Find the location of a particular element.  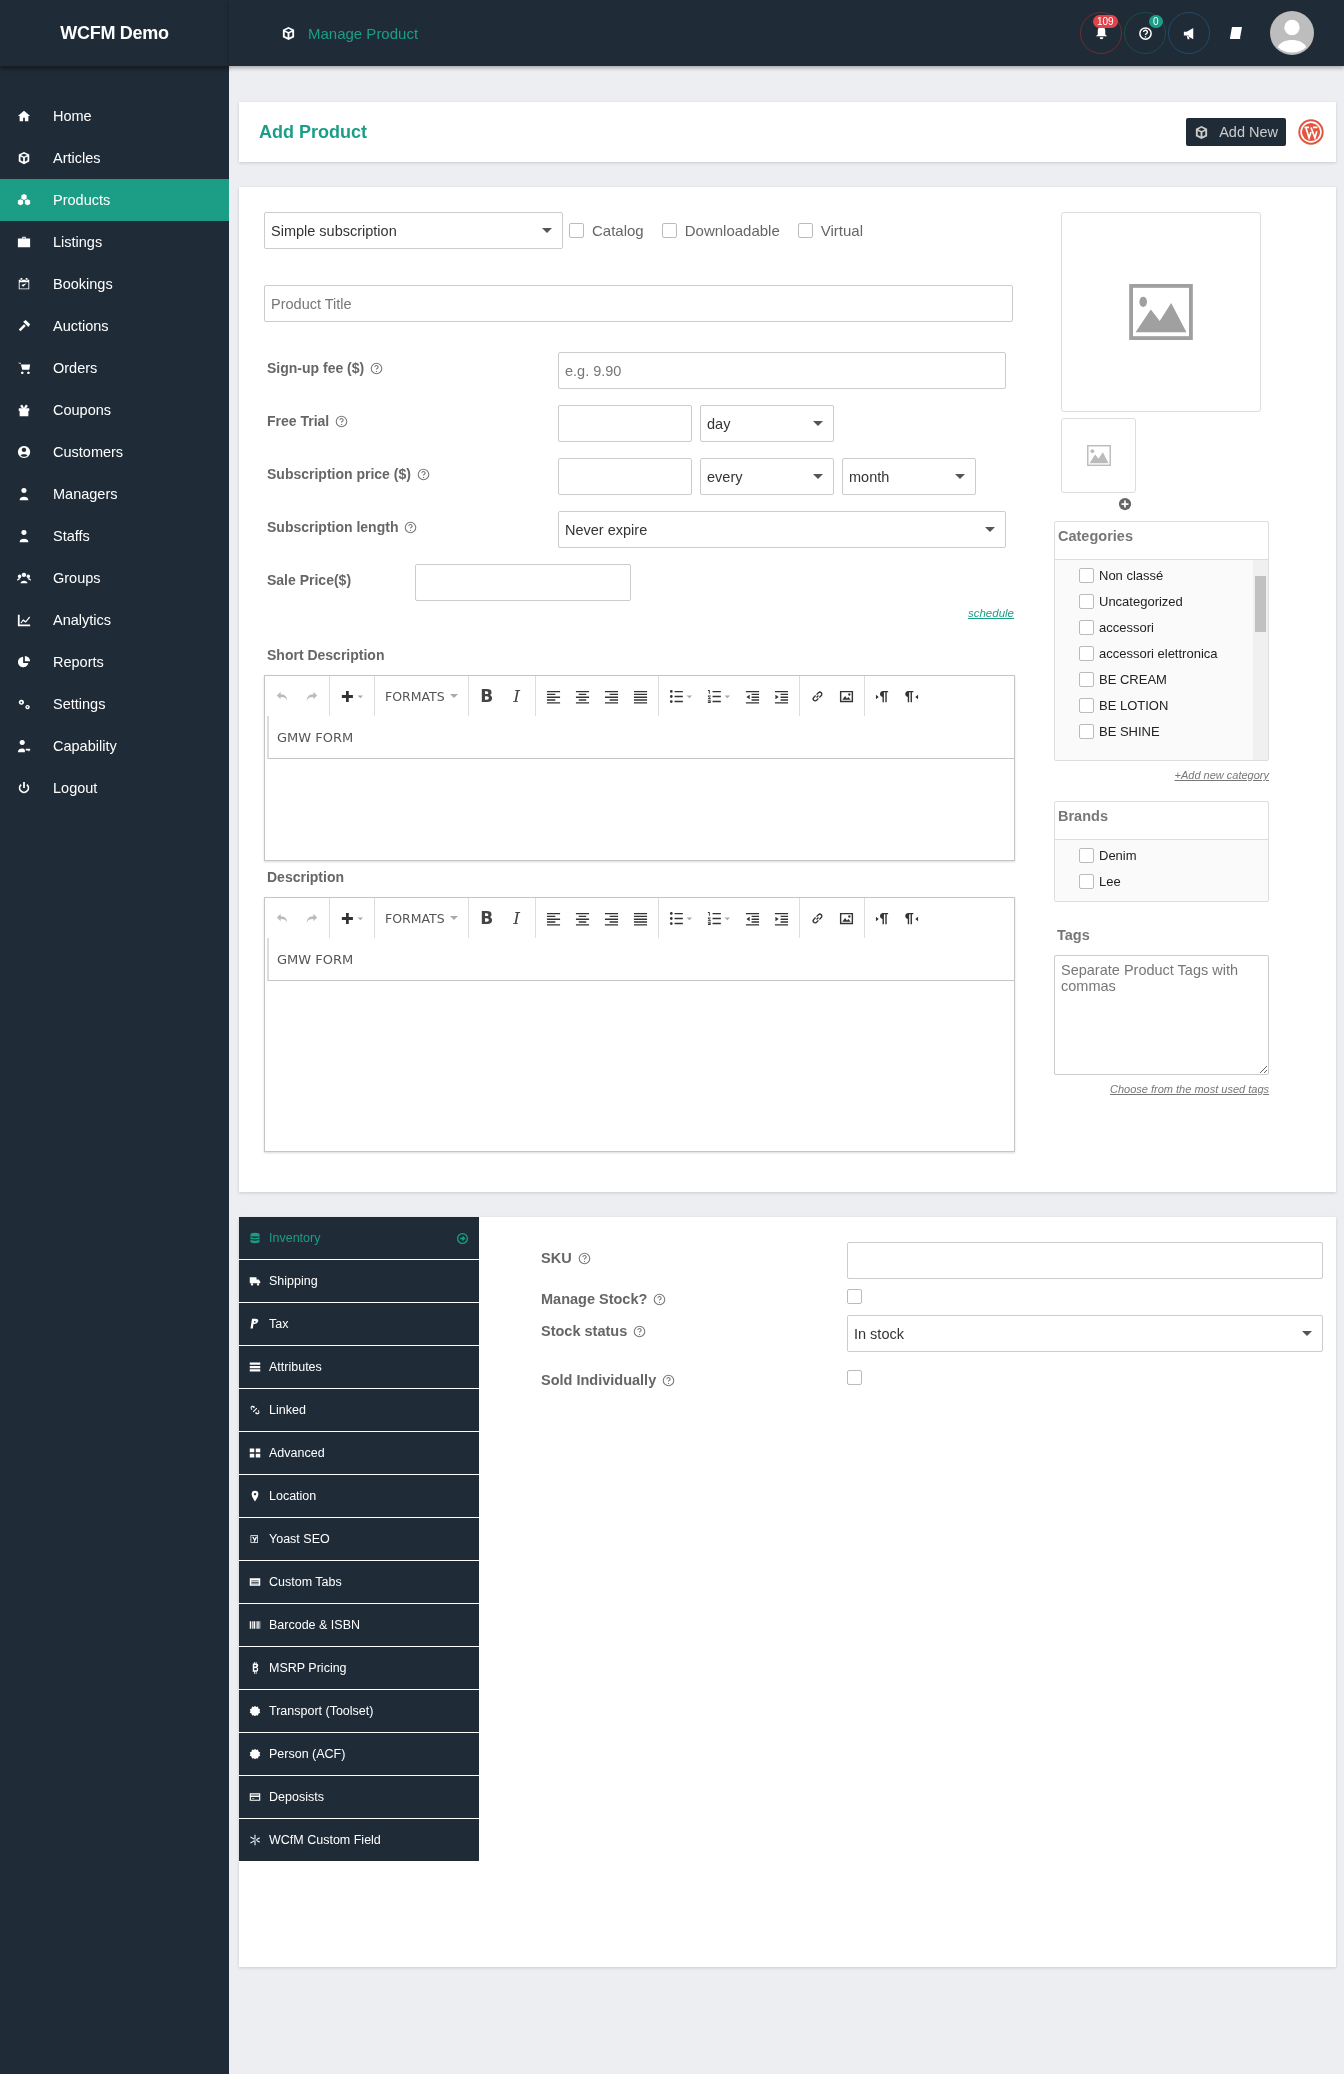

sidebar-item: Capability is located at coordinates (114, 746).